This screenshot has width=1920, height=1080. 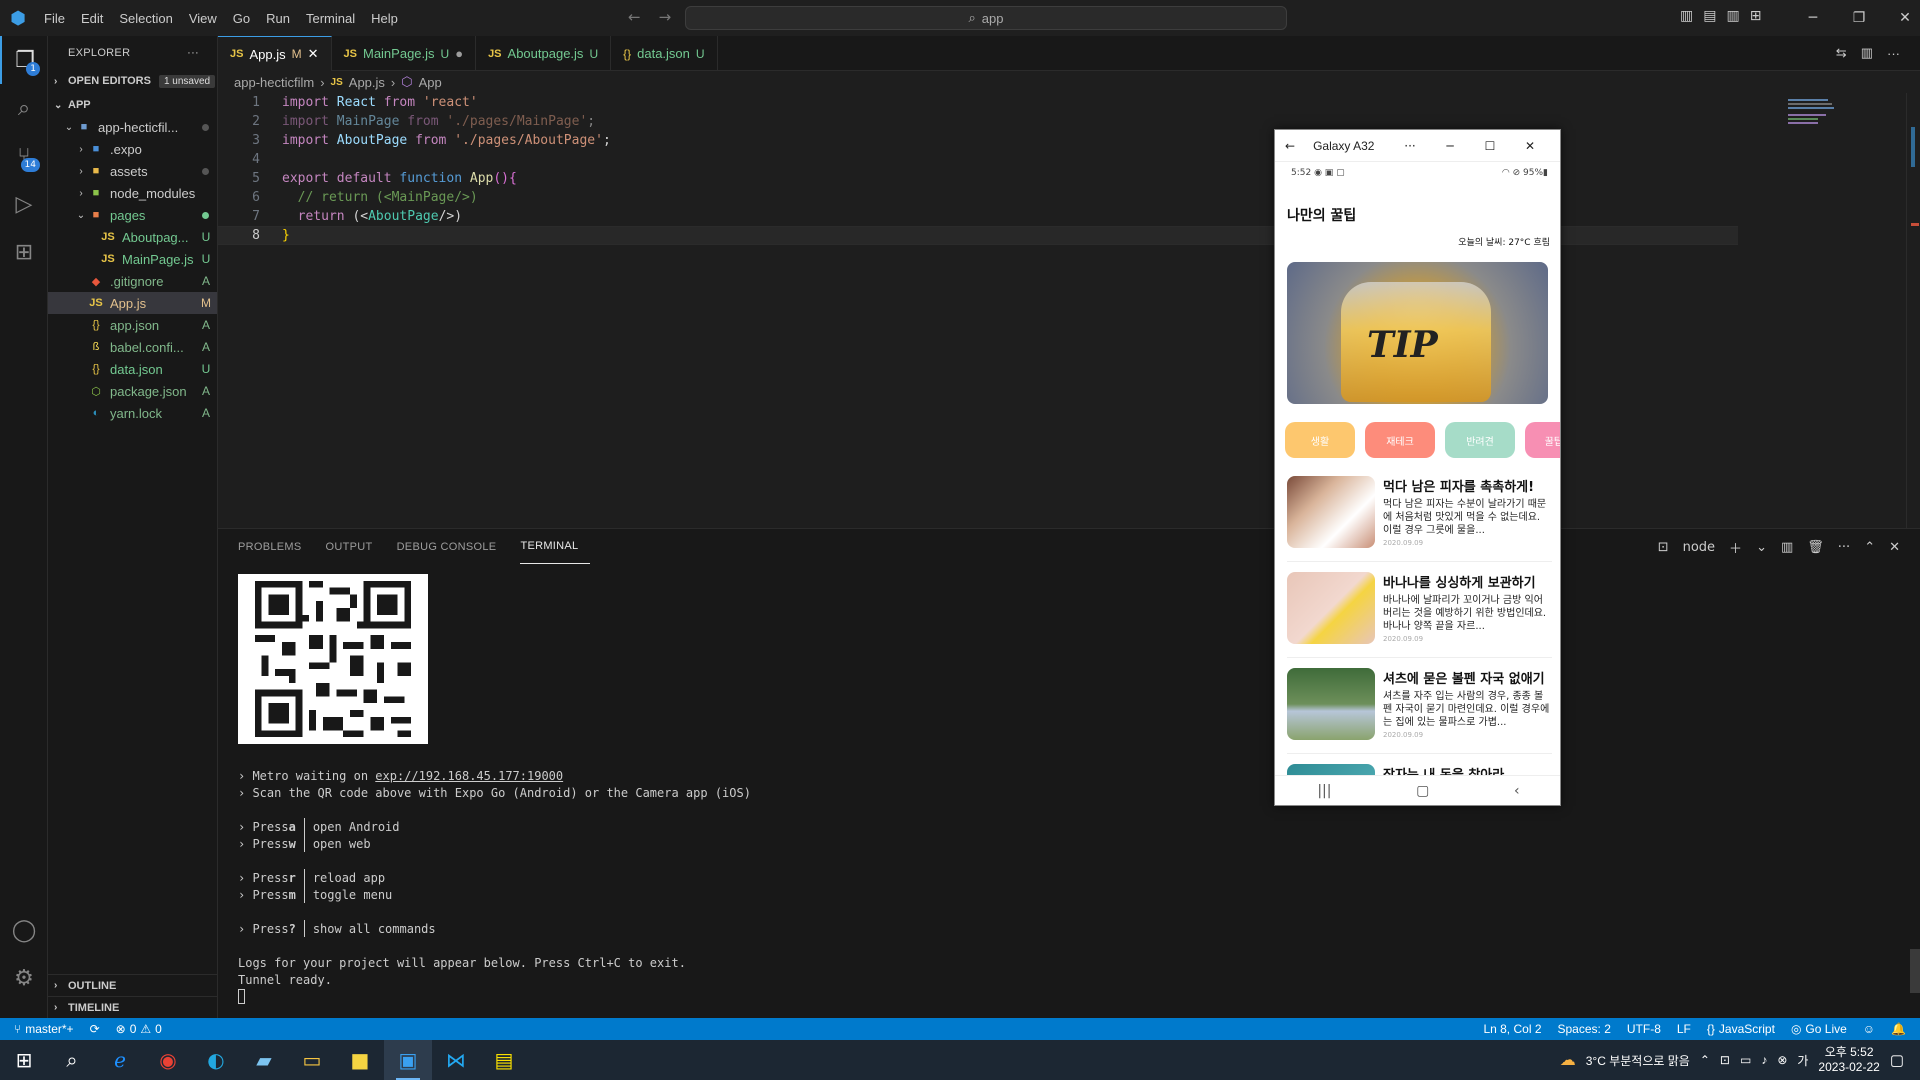 I want to click on tree-folder-expo: › ■ .expo, so click(x=132, y=149).